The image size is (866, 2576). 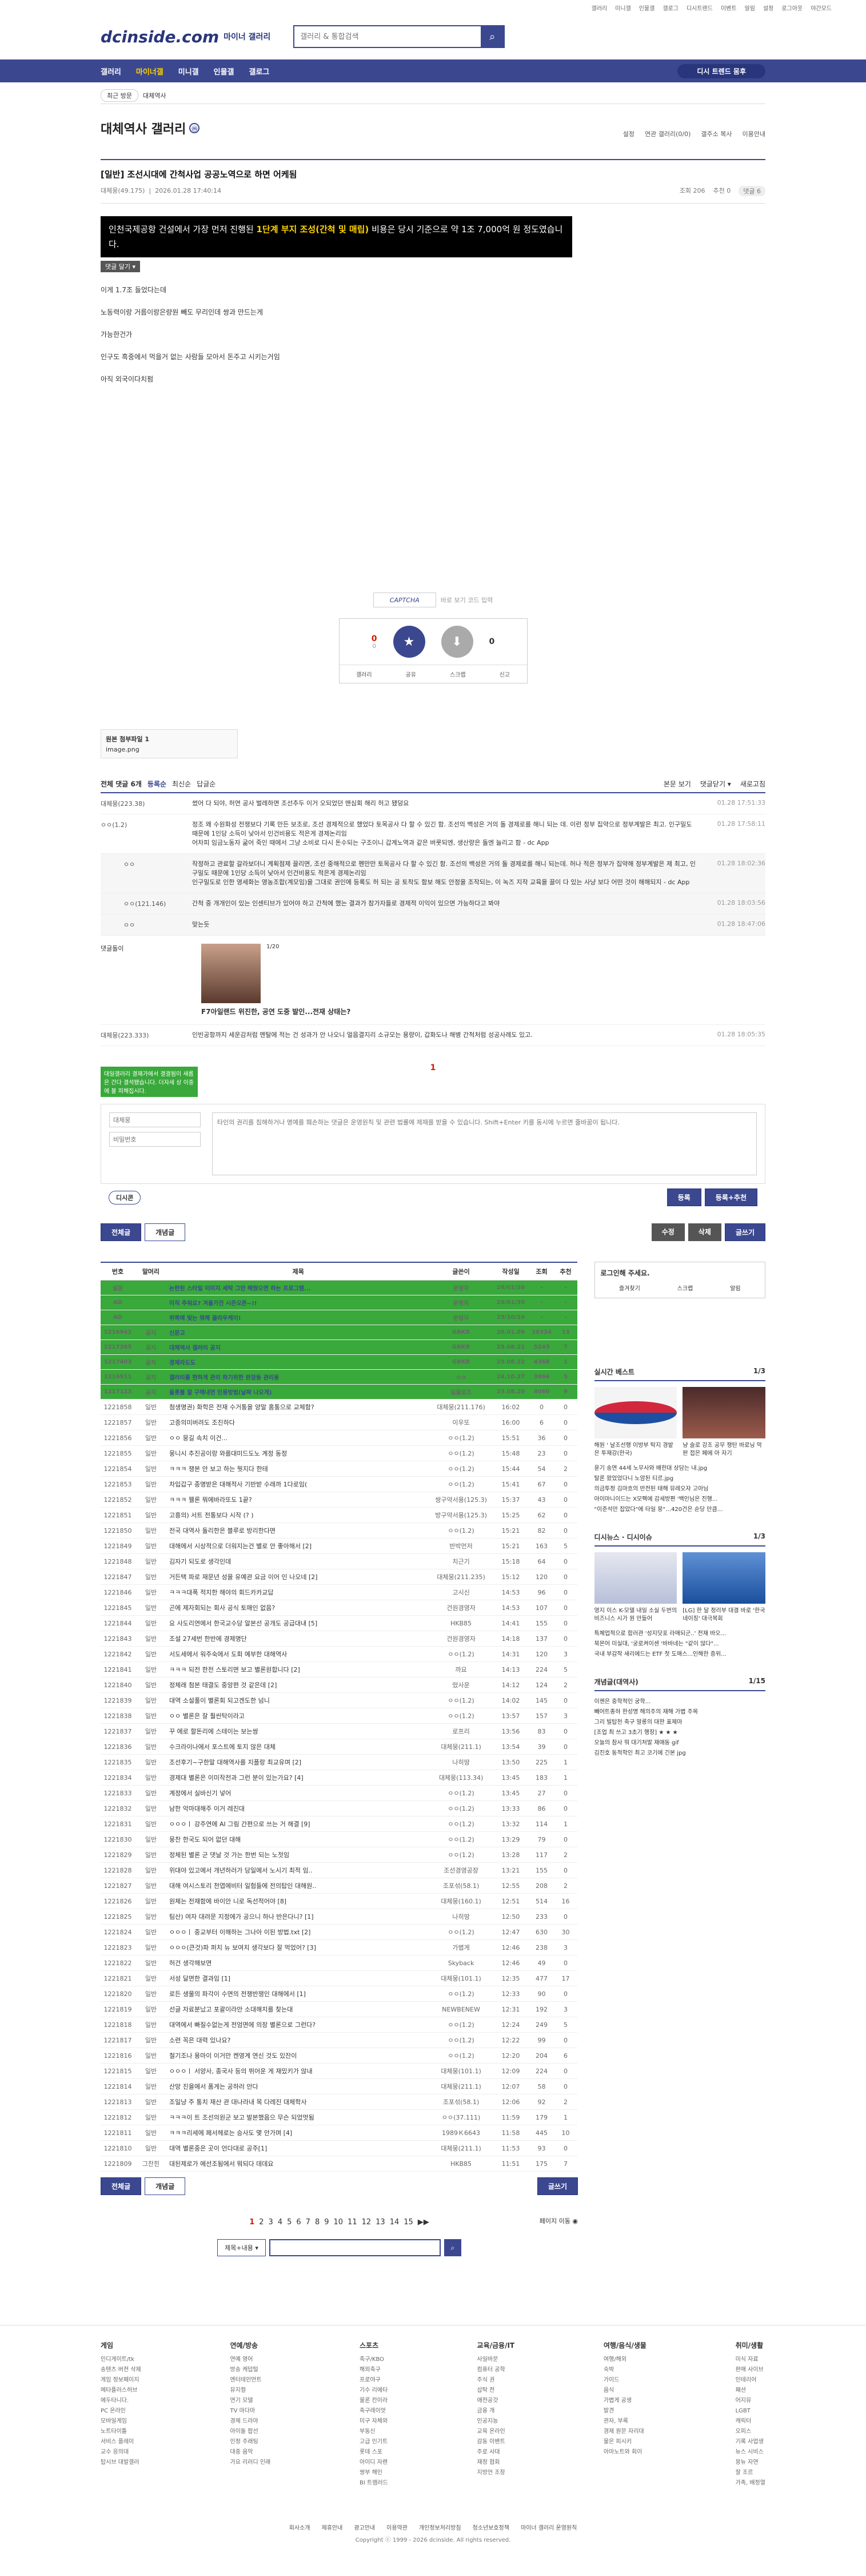 What do you see at coordinates (628, 133) in the screenshot?
I see `gallery-settings-link: 설정` at bounding box center [628, 133].